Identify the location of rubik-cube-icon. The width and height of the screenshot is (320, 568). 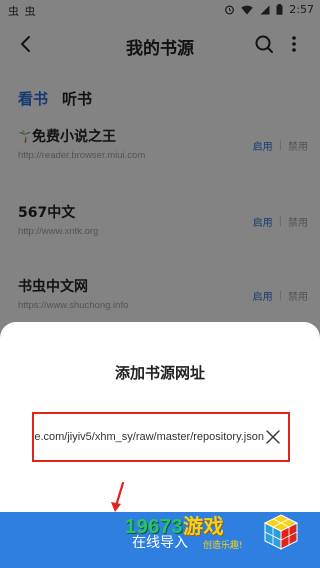
(281, 532).